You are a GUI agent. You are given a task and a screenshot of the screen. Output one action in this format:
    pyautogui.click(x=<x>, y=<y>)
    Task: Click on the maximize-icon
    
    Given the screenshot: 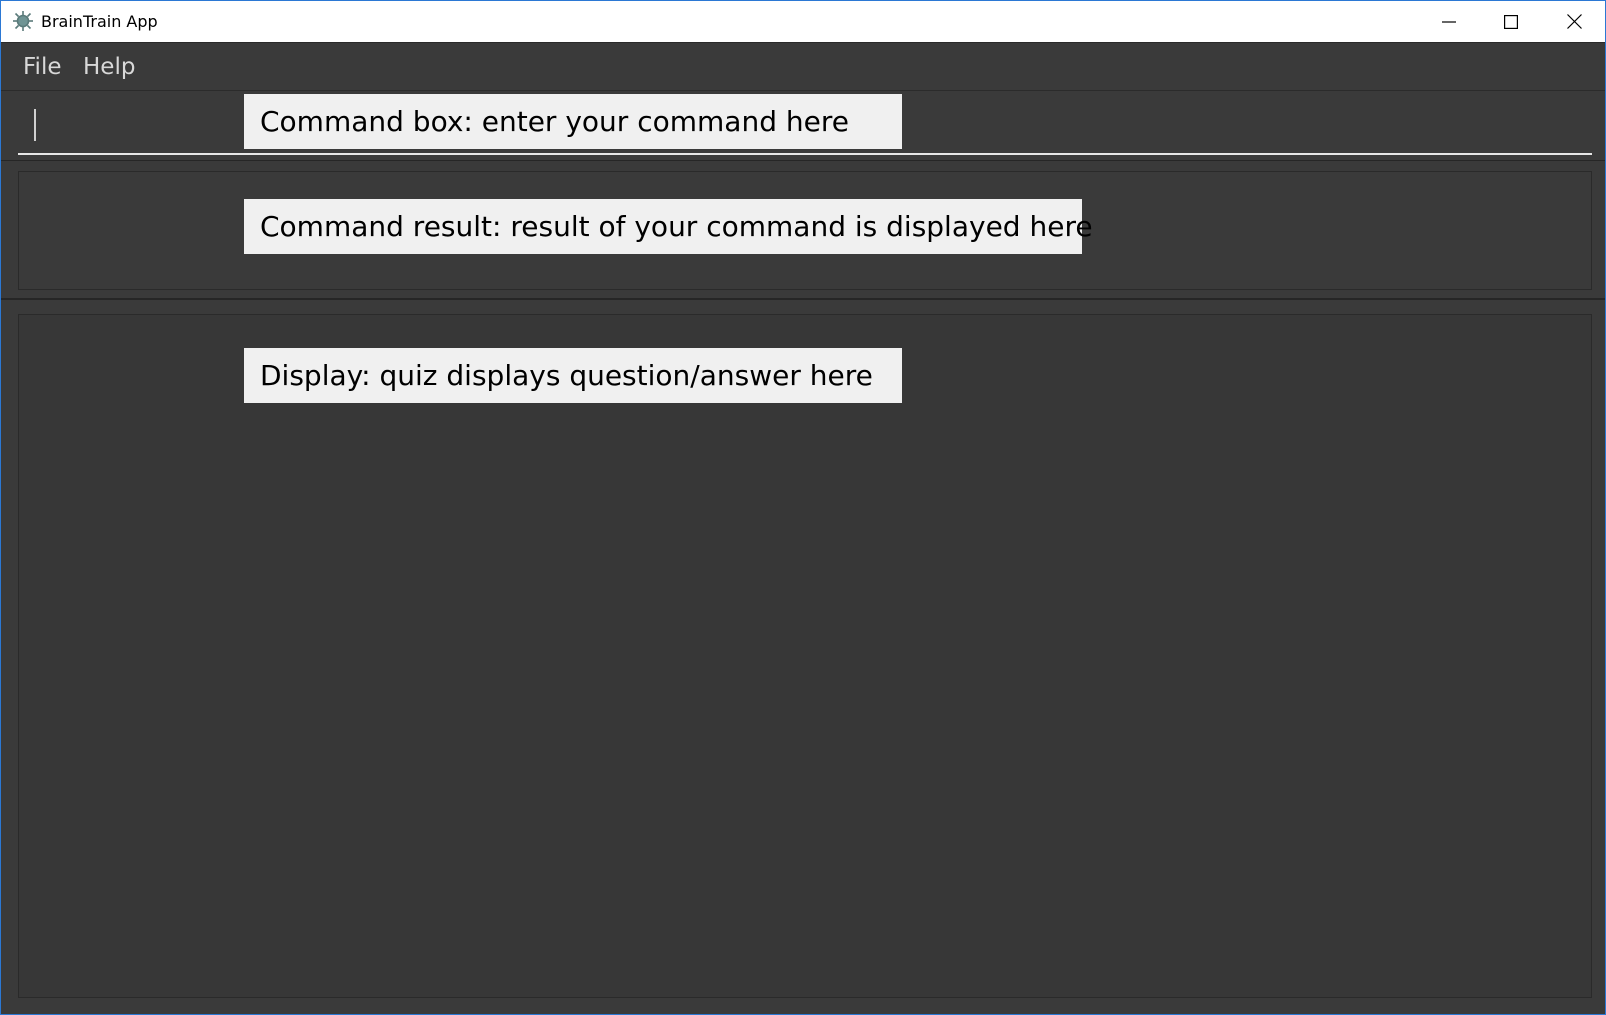 What is the action you would take?
    pyautogui.click(x=1511, y=21)
    